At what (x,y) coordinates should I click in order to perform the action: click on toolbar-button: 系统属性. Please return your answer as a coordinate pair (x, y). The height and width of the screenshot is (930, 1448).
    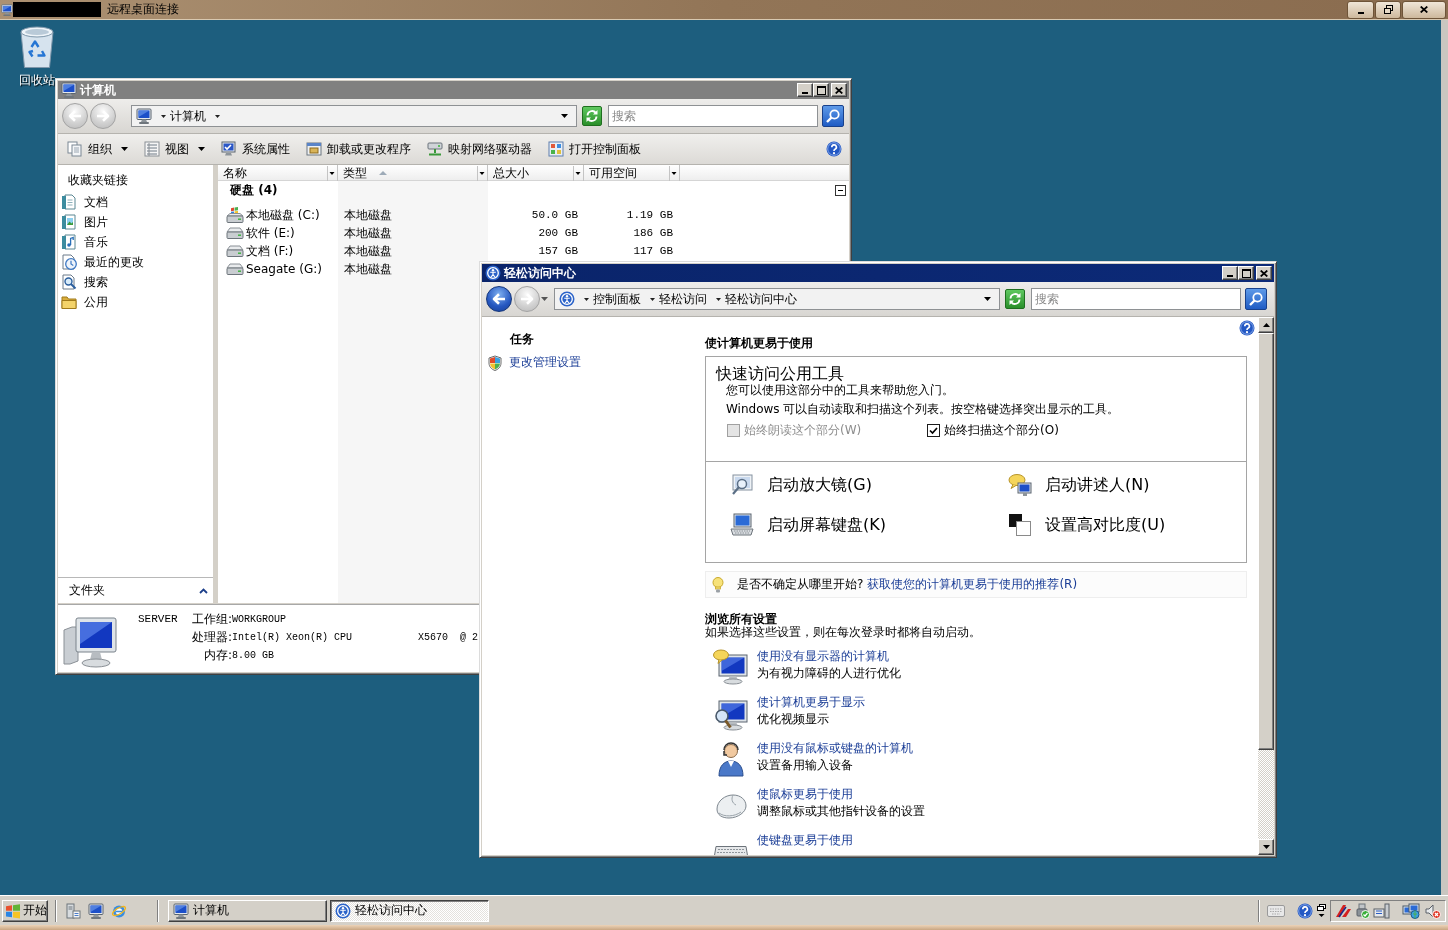
    Looking at the image, I should click on (255, 149).